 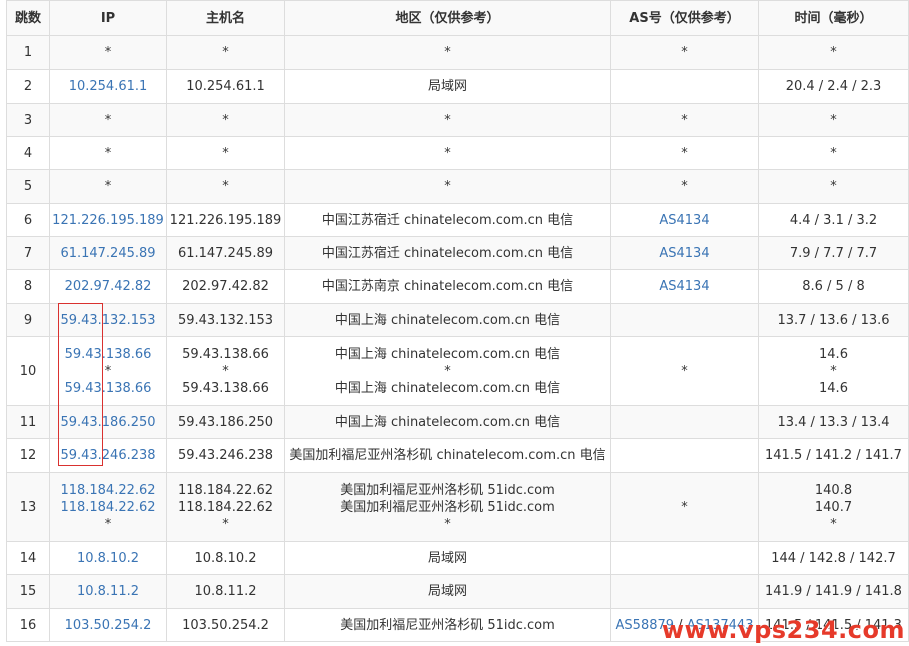 I want to click on host-cell: *, so click(x=225, y=120).